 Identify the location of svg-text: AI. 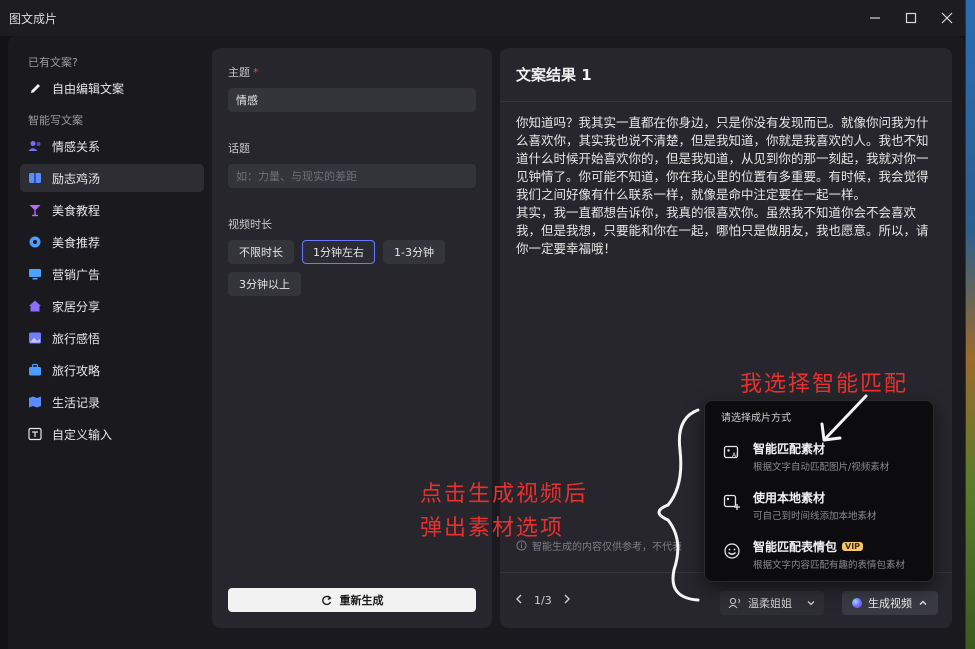
(735, 455).